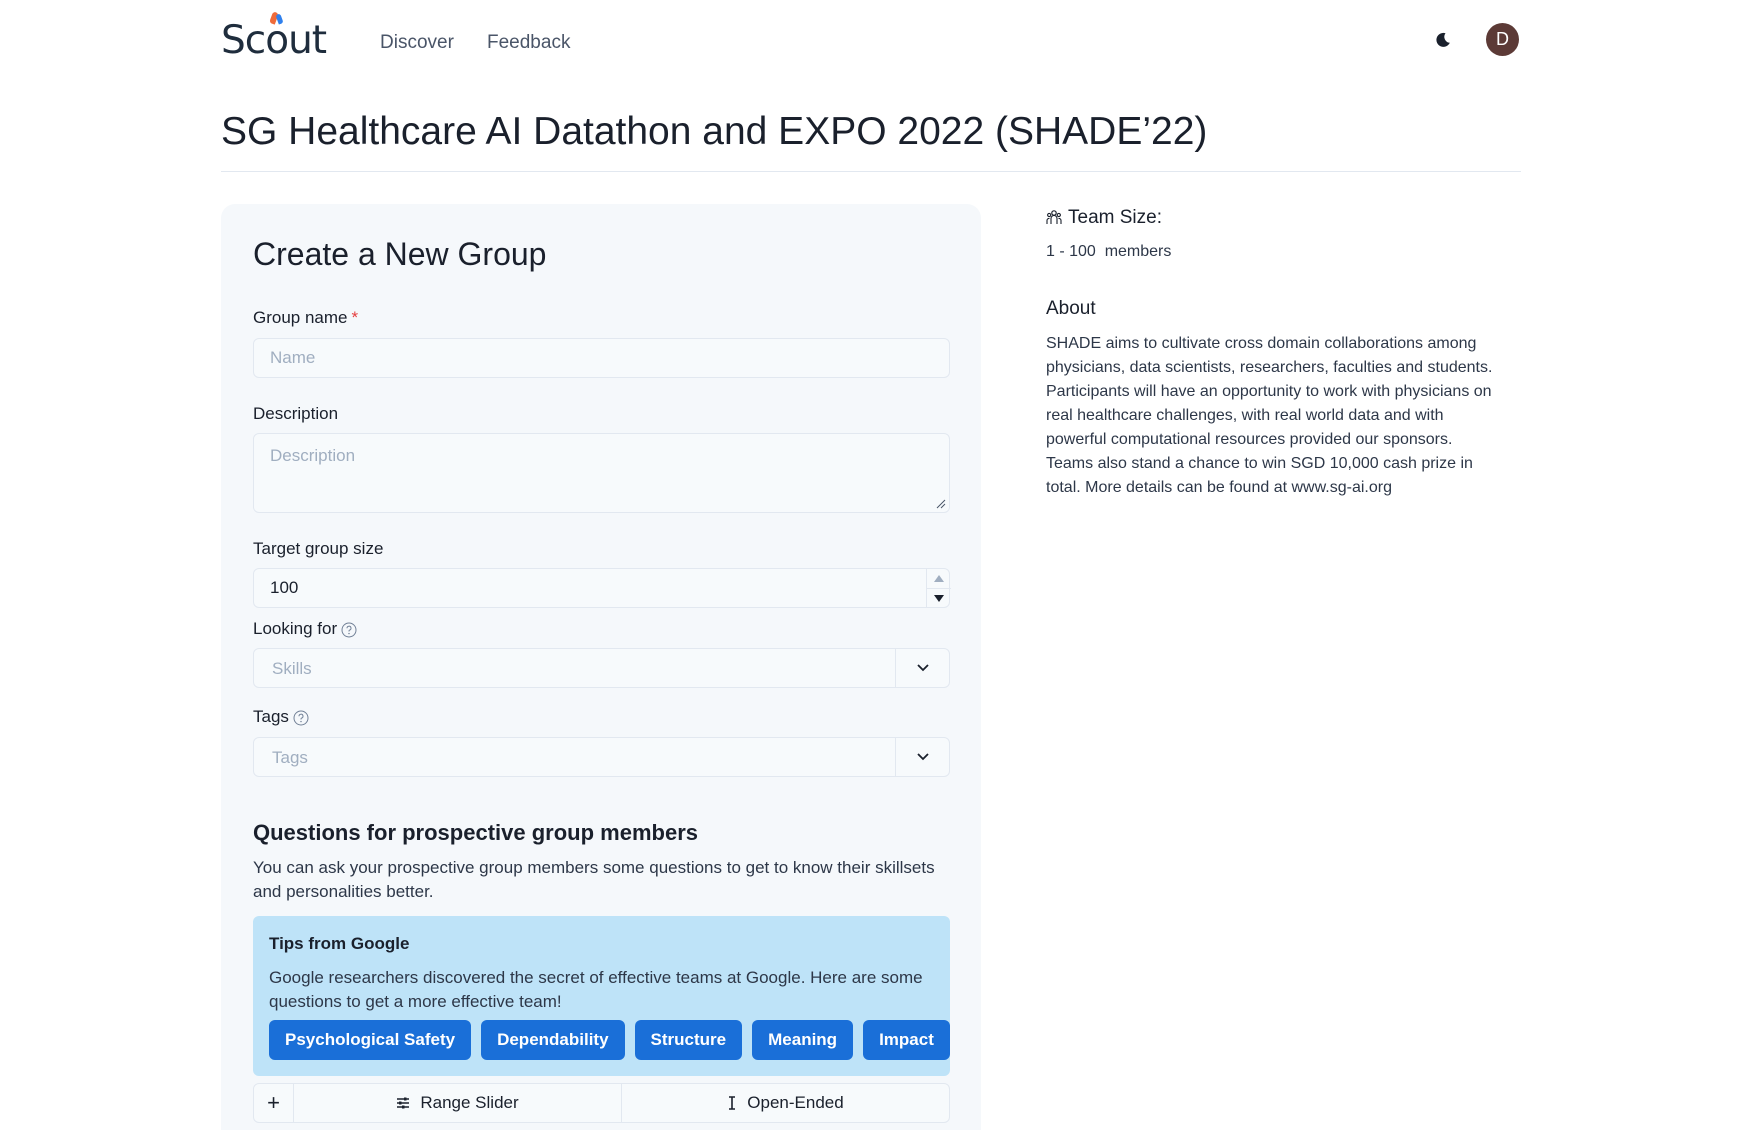 The image size is (1741, 1130). I want to click on question-type-bar: + Range Slider Open-Ended, so click(601, 1103).